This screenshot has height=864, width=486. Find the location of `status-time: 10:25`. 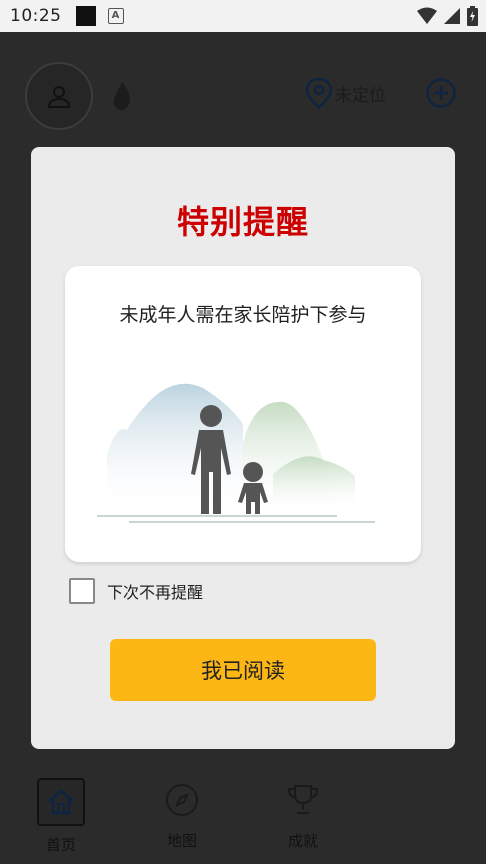

status-time: 10:25 is located at coordinates (36, 16).